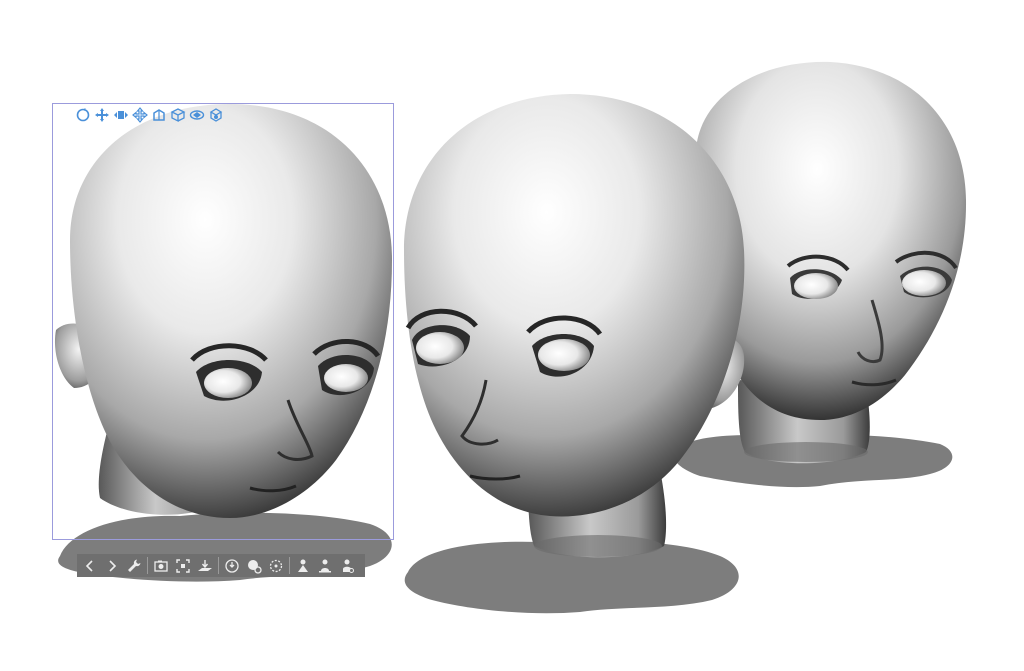 Image resolution: width=1024 pixels, height=671 pixels. I want to click on rotate-camera-icon, so click(83, 115).